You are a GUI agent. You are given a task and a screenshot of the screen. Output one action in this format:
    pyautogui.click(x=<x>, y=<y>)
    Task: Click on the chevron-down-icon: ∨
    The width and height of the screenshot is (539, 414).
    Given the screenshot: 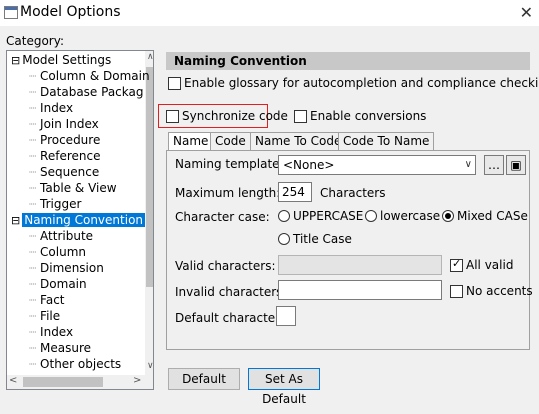 What is the action you would take?
    pyautogui.click(x=468, y=165)
    